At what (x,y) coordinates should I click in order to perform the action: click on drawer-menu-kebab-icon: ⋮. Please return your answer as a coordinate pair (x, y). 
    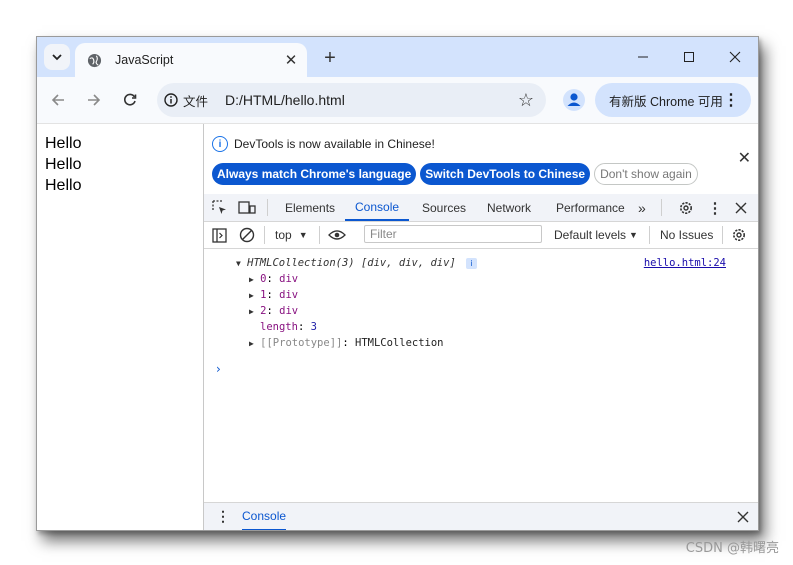
    Looking at the image, I should click on (223, 516).